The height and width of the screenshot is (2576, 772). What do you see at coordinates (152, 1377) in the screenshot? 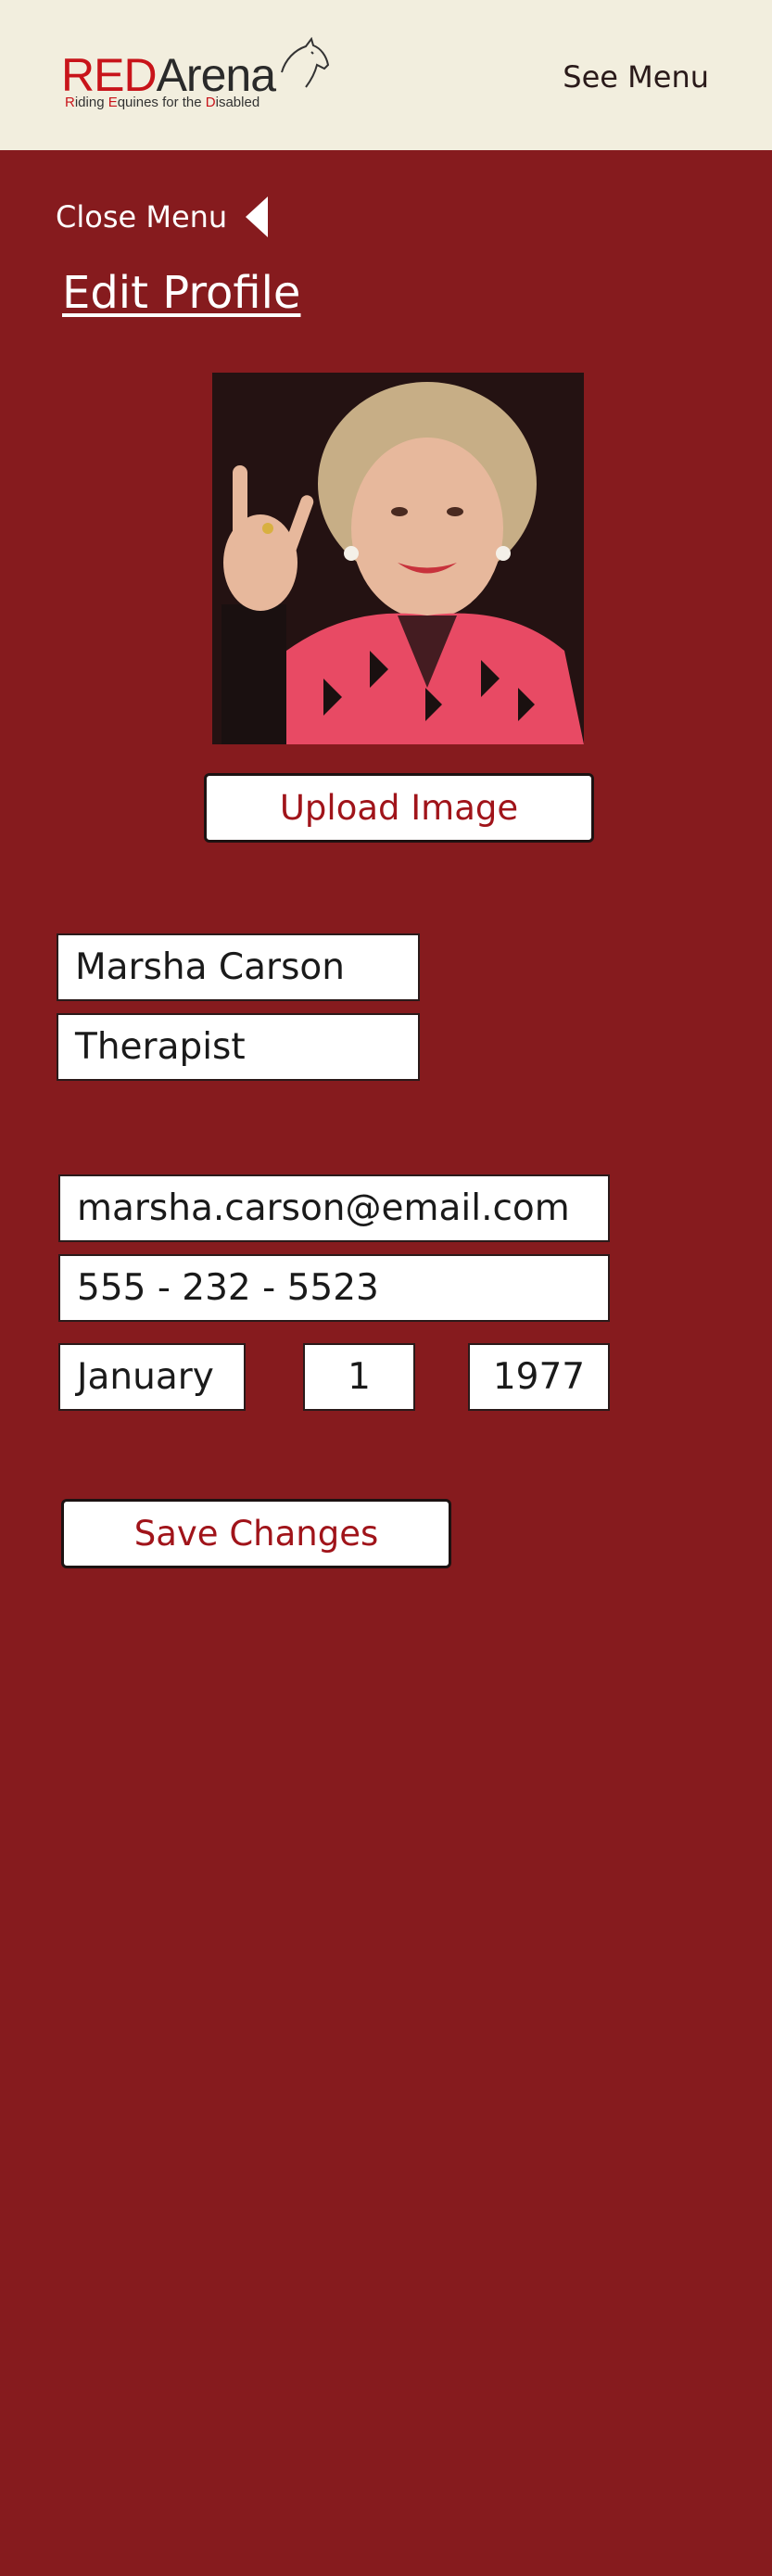
I see `birth-month-field: January` at bounding box center [152, 1377].